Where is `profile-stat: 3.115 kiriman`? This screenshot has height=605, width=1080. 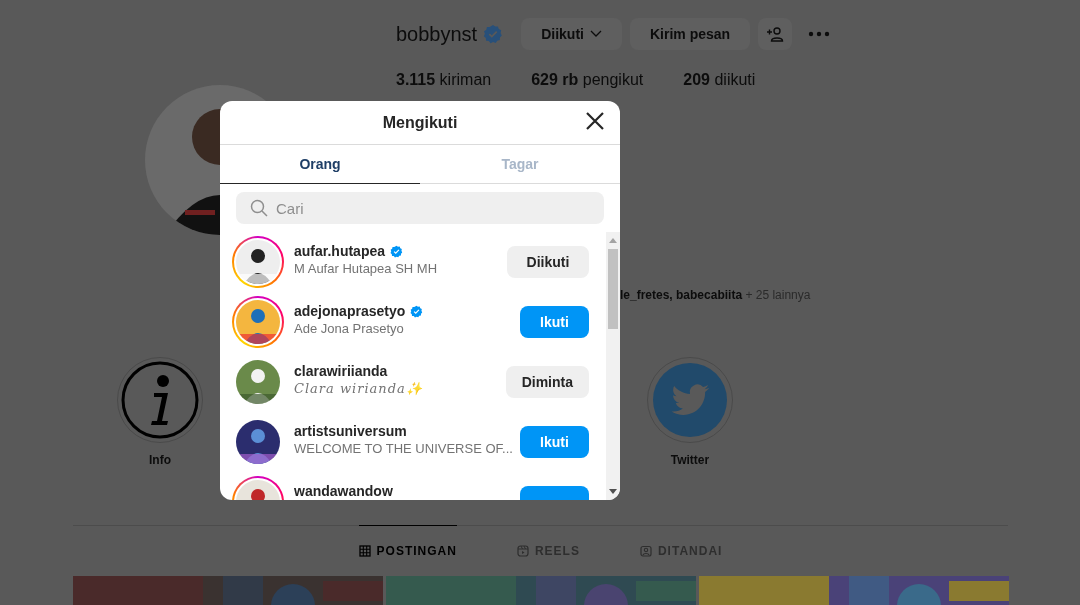 profile-stat: 3.115 kiriman is located at coordinates (444, 80).